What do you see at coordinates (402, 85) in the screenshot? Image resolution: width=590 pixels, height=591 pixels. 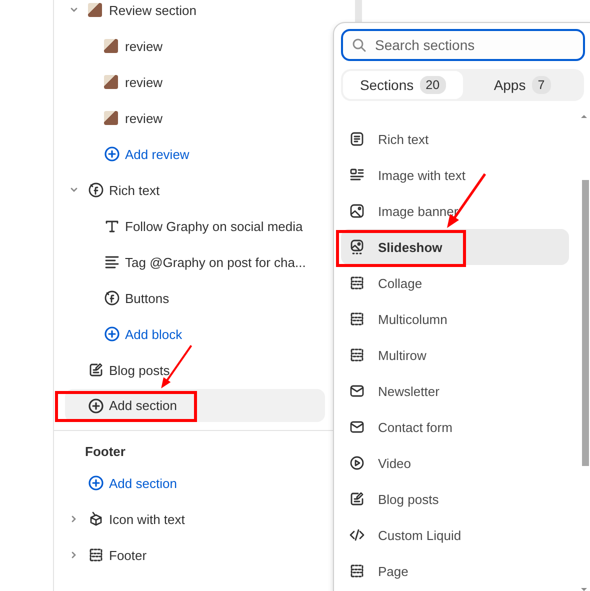 I see `tab: Sections 20` at bounding box center [402, 85].